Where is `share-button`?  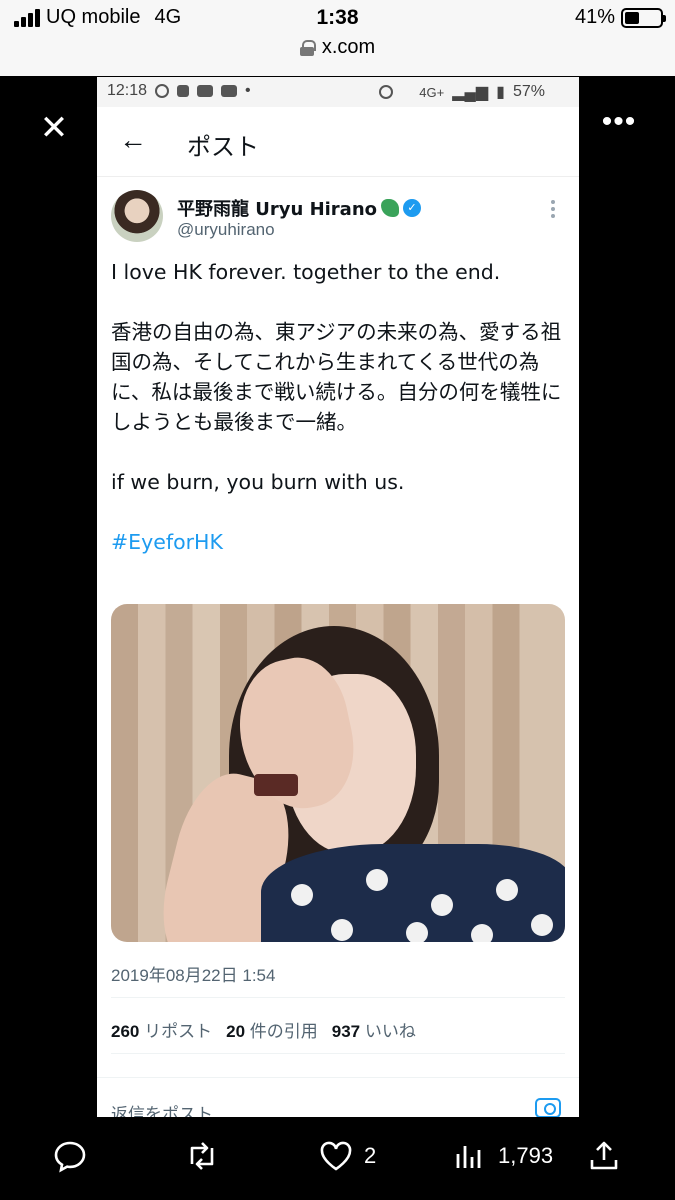 share-button is located at coordinates (604, 1156).